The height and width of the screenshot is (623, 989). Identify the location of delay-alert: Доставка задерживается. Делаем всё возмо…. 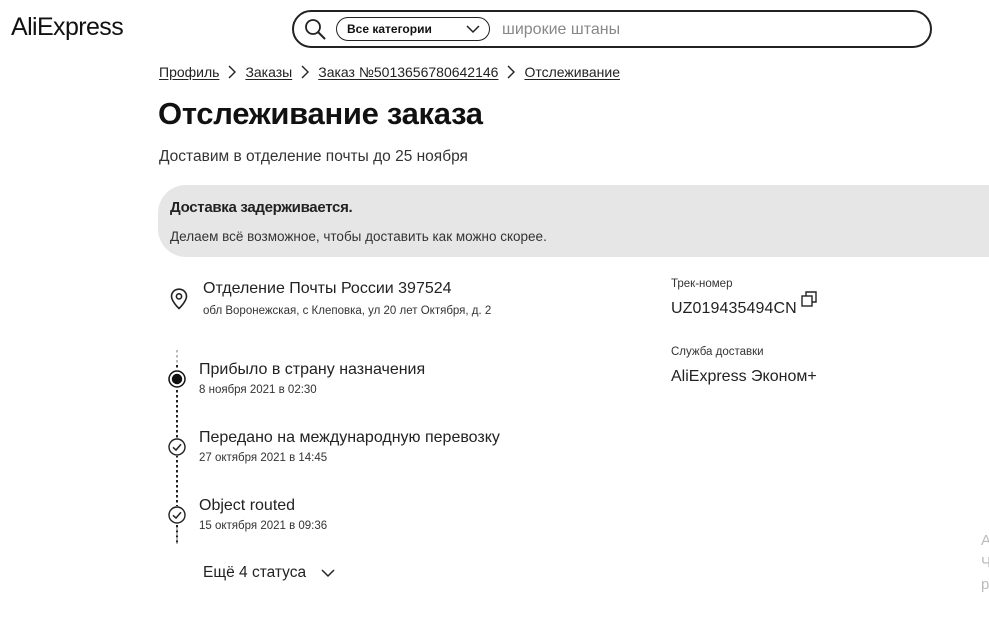
(573, 221).